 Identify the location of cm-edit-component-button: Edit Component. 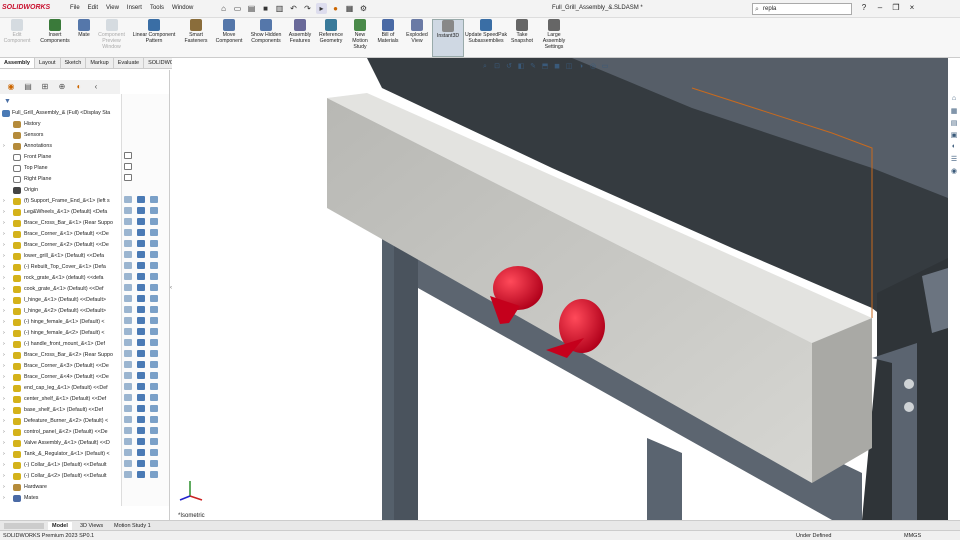
(17, 38).